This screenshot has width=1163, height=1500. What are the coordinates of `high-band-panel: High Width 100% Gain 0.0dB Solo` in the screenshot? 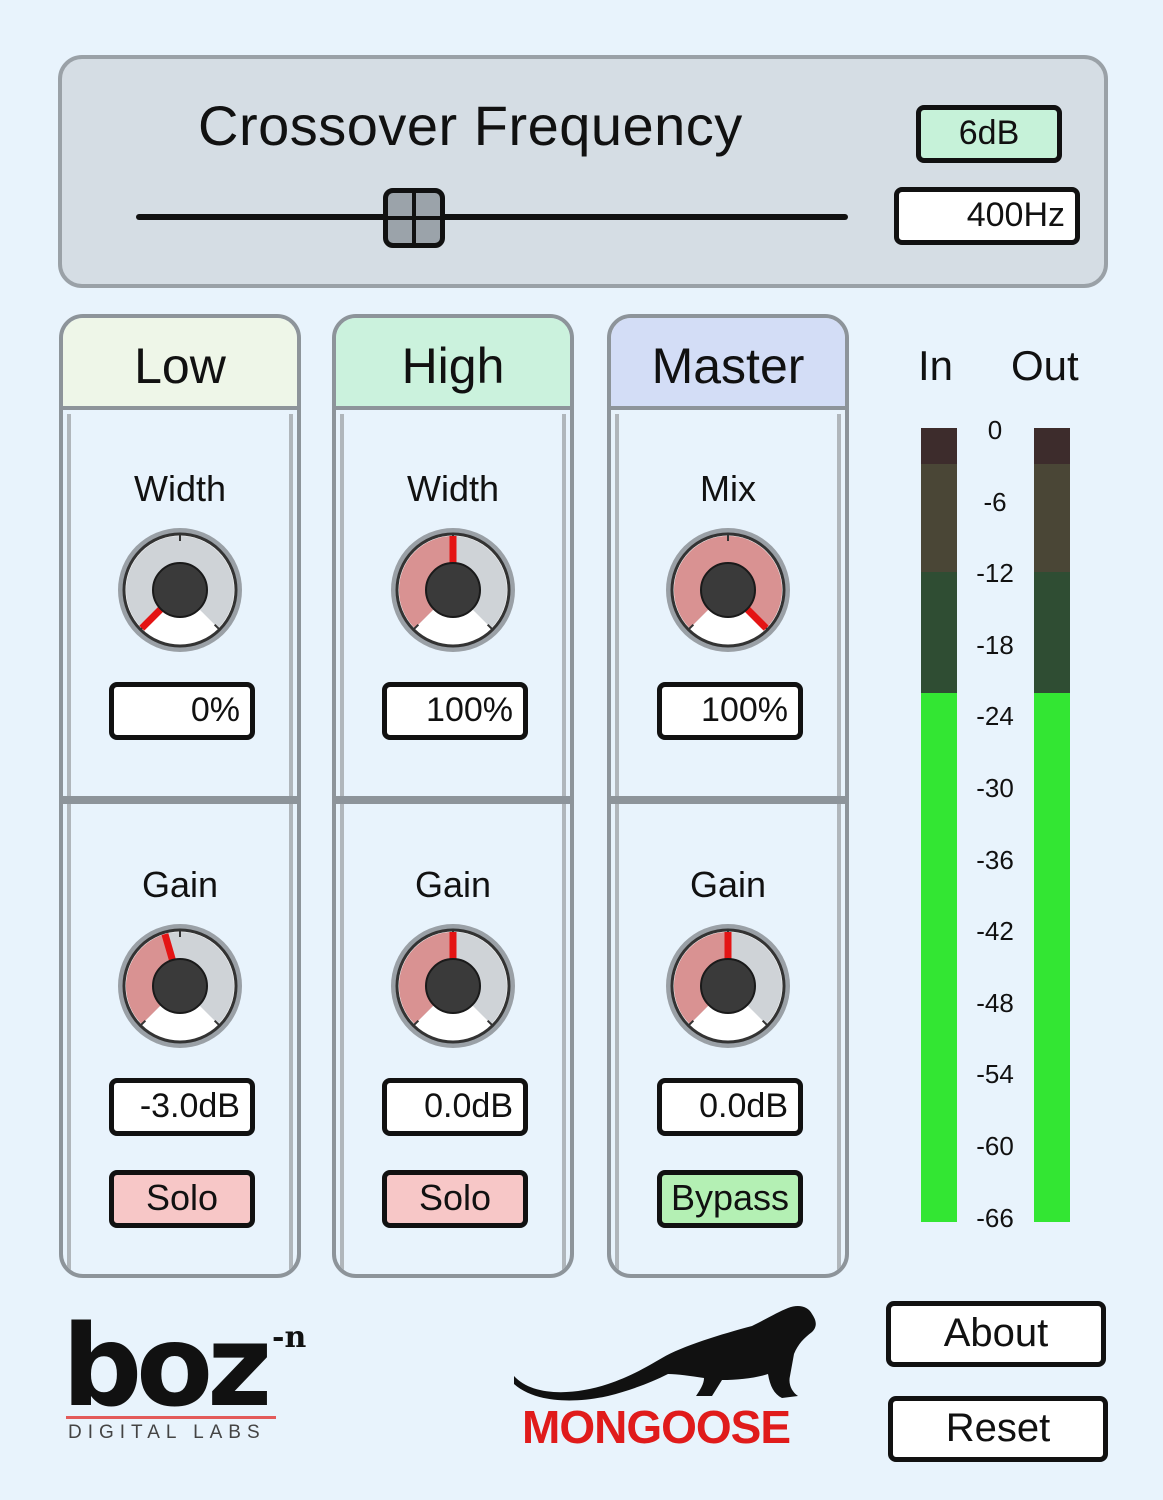 It's located at (453, 796).